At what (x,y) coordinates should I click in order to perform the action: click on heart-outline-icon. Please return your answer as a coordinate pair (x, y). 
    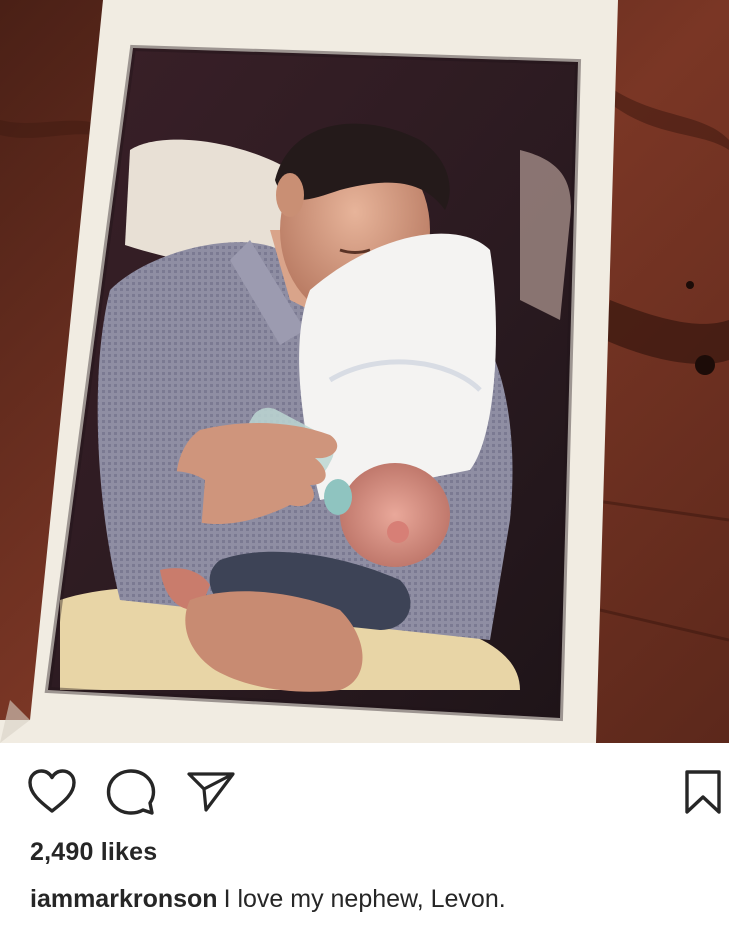
    Looking at the image, I should click on (52, 791).